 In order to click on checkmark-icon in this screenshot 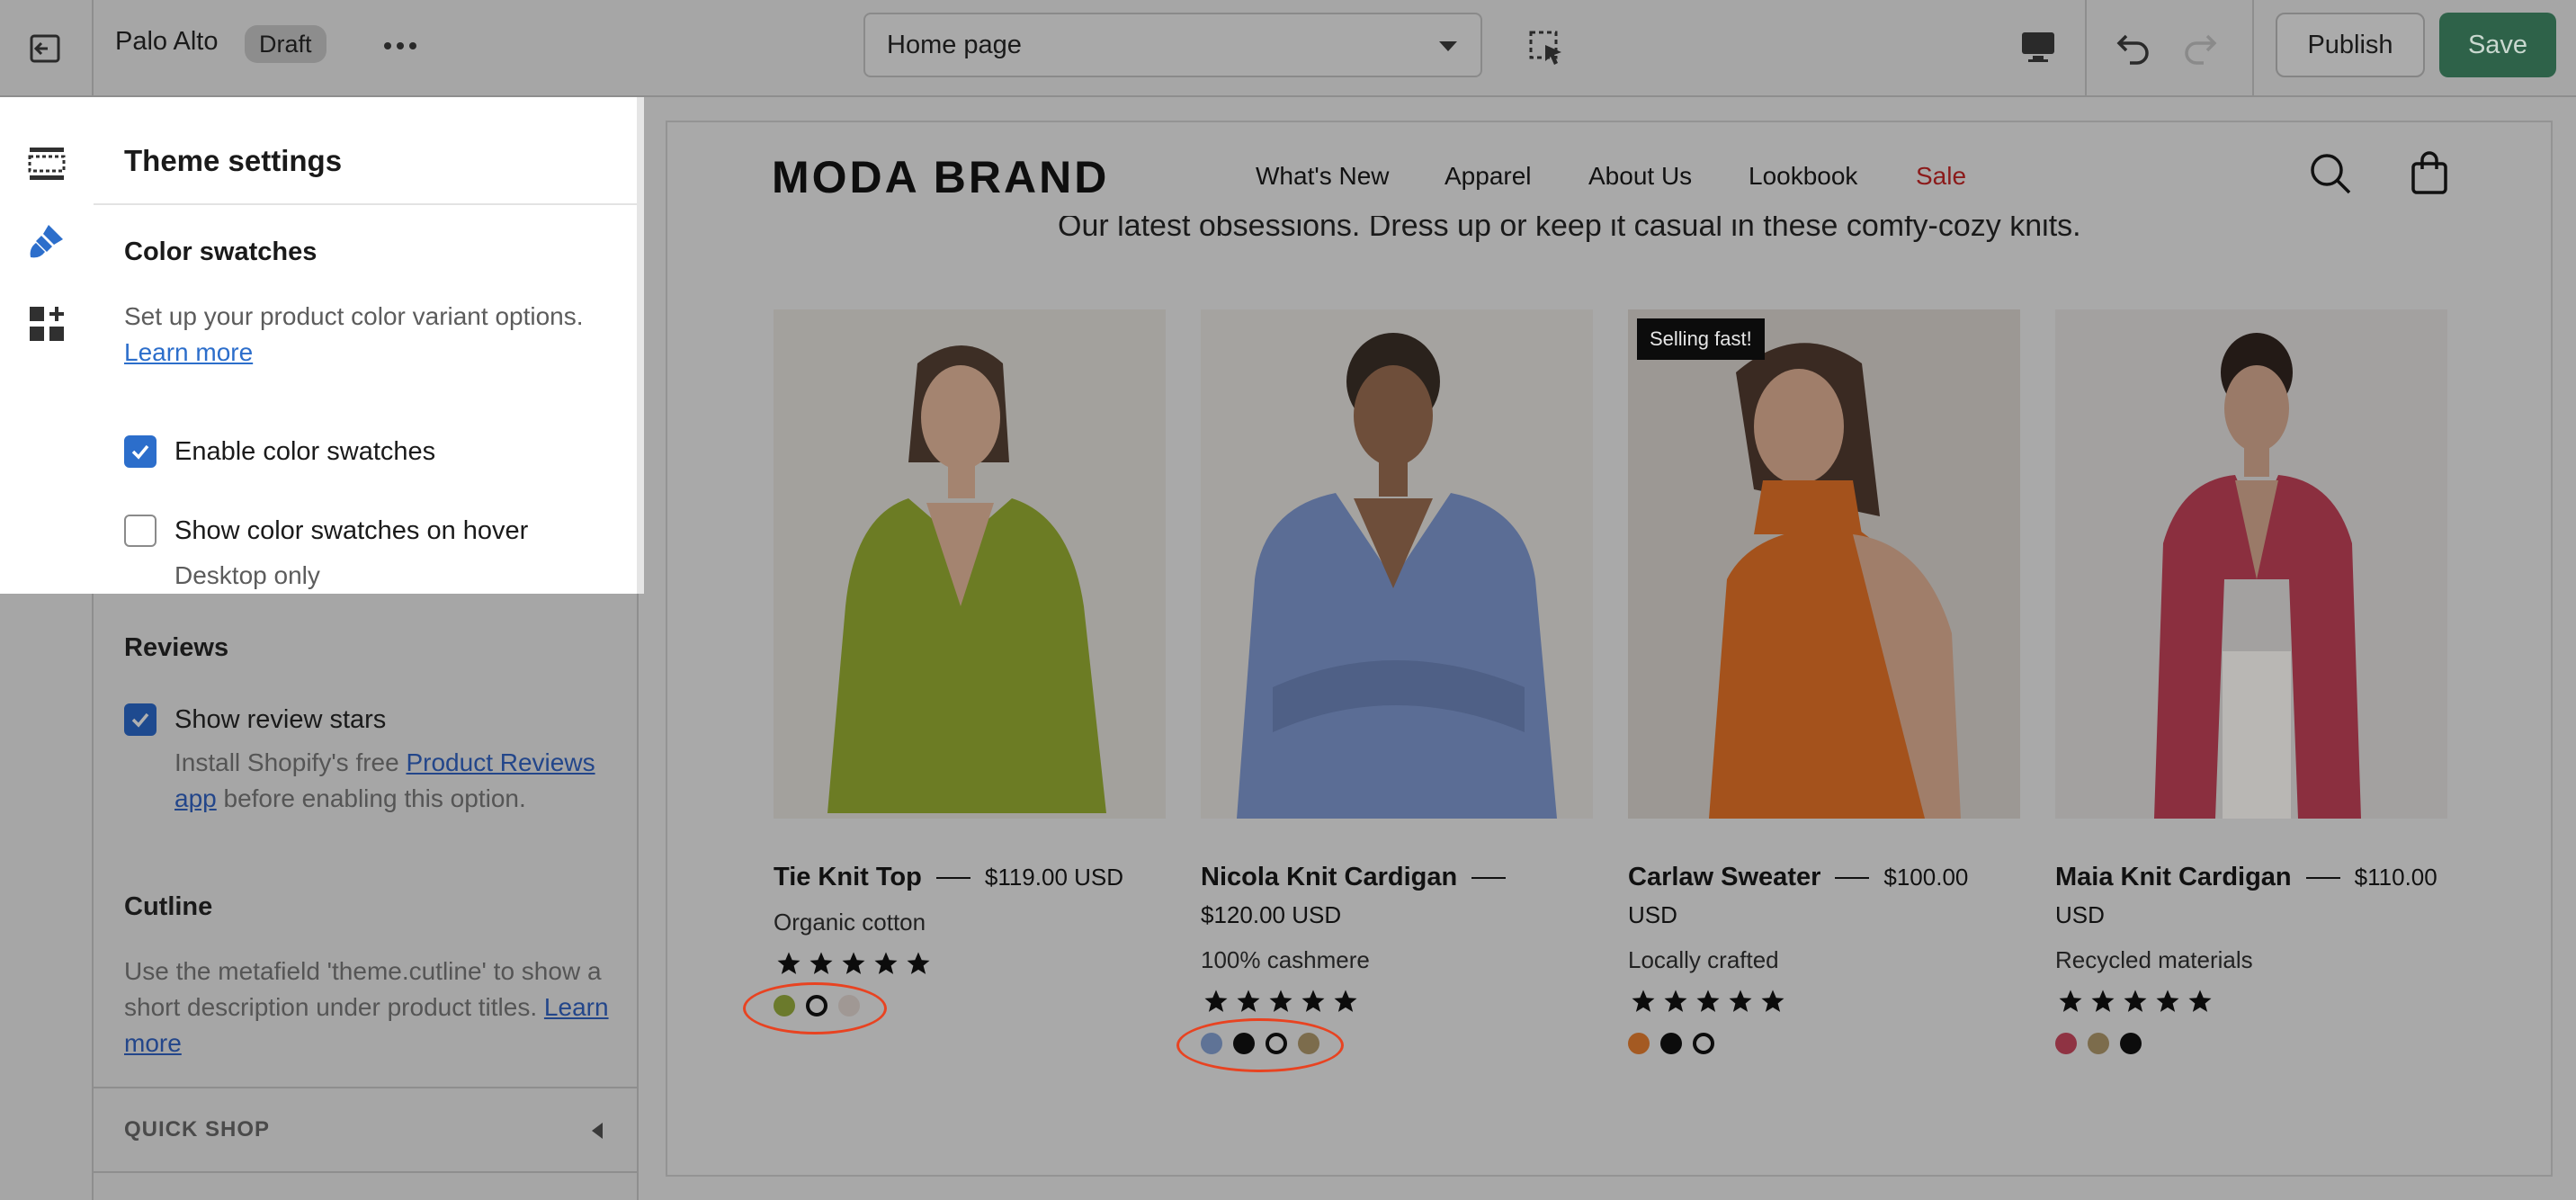, I will do `click(140, 720)`.